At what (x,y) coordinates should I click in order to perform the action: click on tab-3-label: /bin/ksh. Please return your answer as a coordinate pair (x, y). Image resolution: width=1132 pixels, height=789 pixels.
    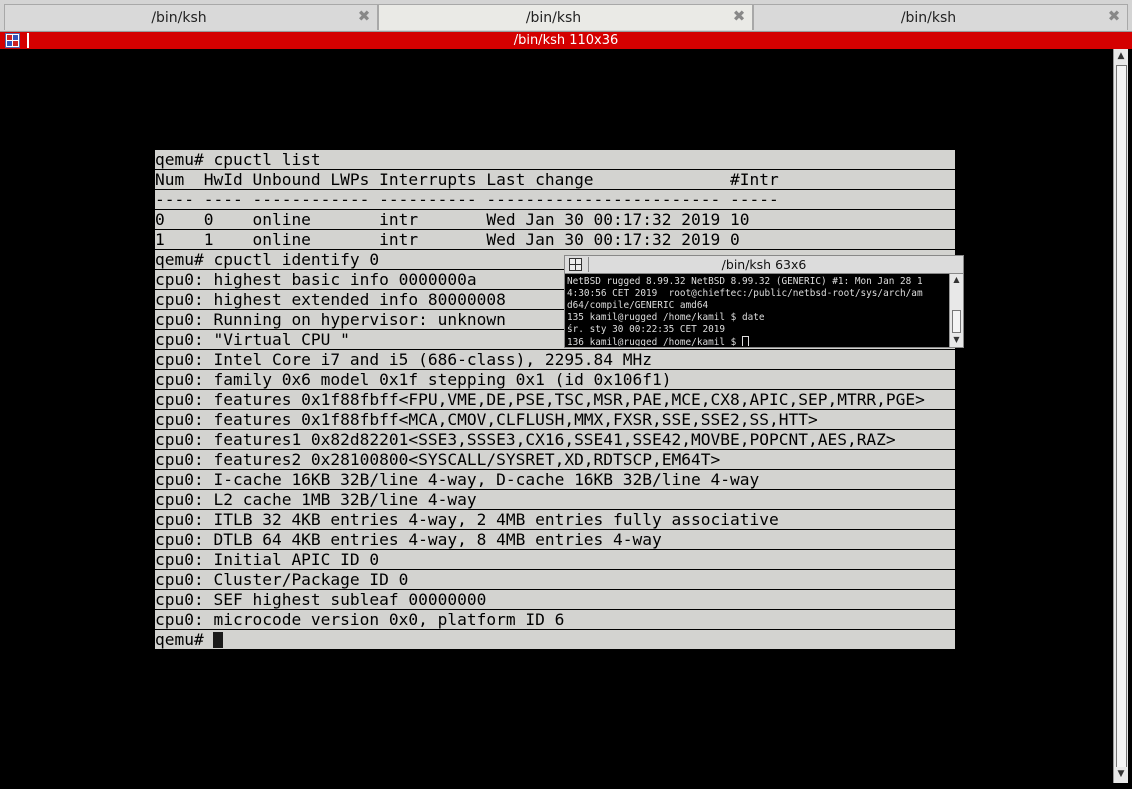
    Looking at the image, I should click on (928, 18).